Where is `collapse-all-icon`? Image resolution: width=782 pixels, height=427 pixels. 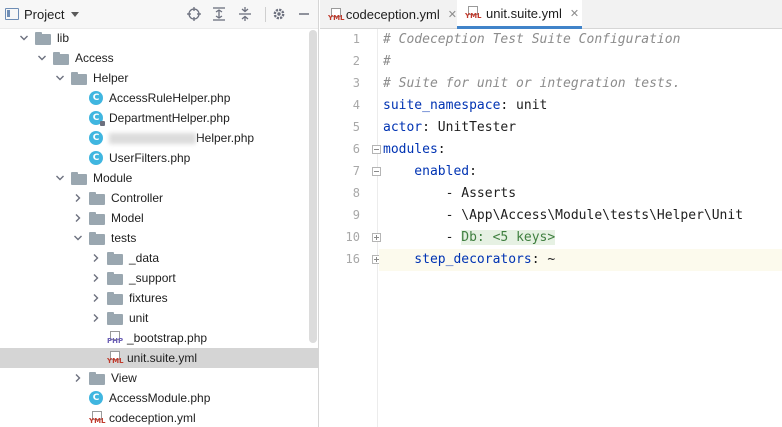
collapse-all-icon is located at coordinates (245, 14).